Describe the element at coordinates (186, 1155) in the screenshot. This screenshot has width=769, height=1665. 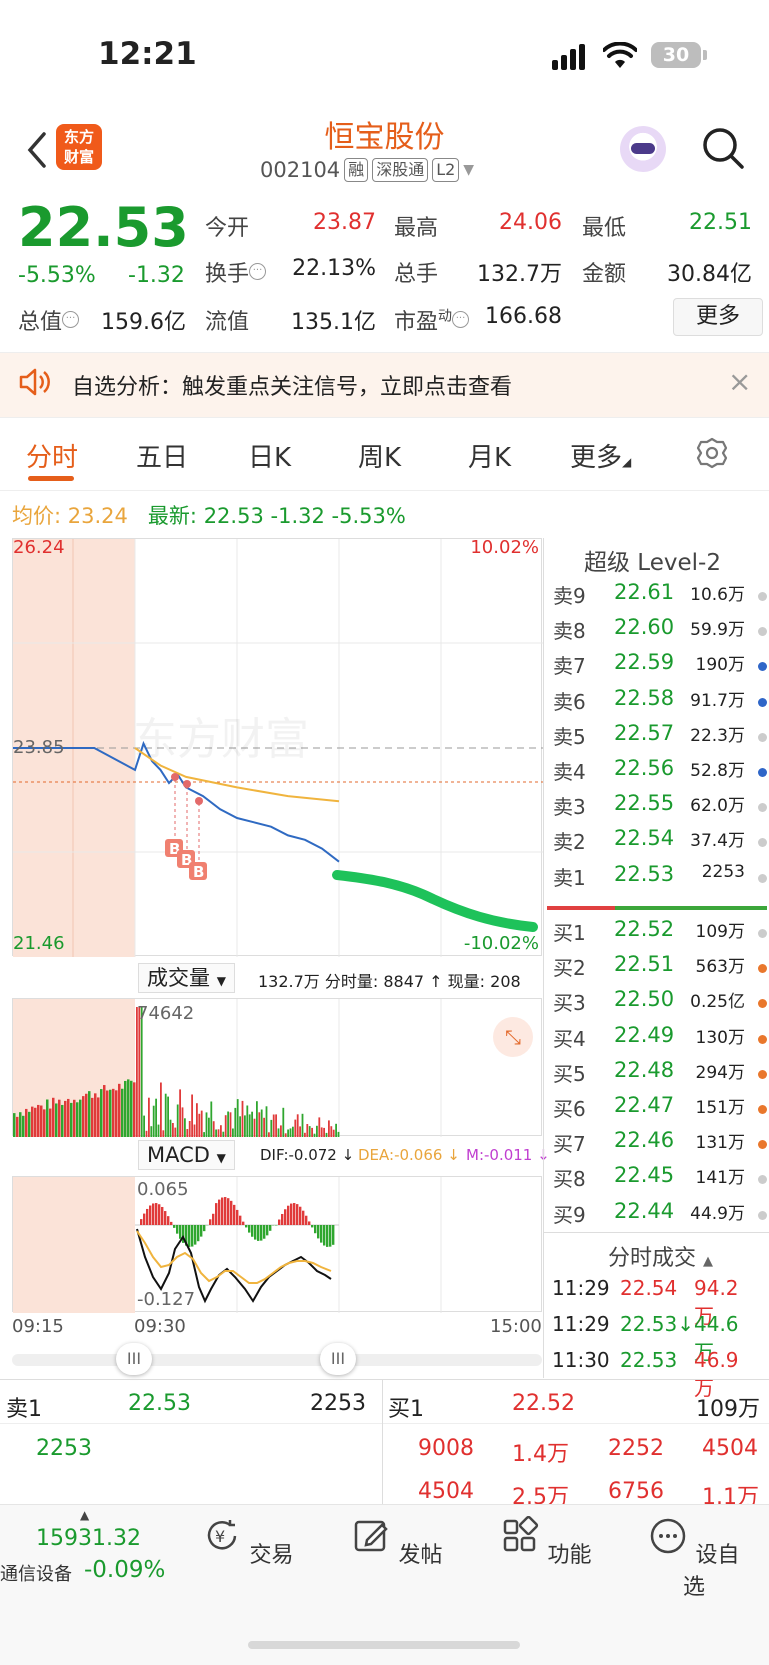
I see `macd-selector: MACD ▼` at that location.